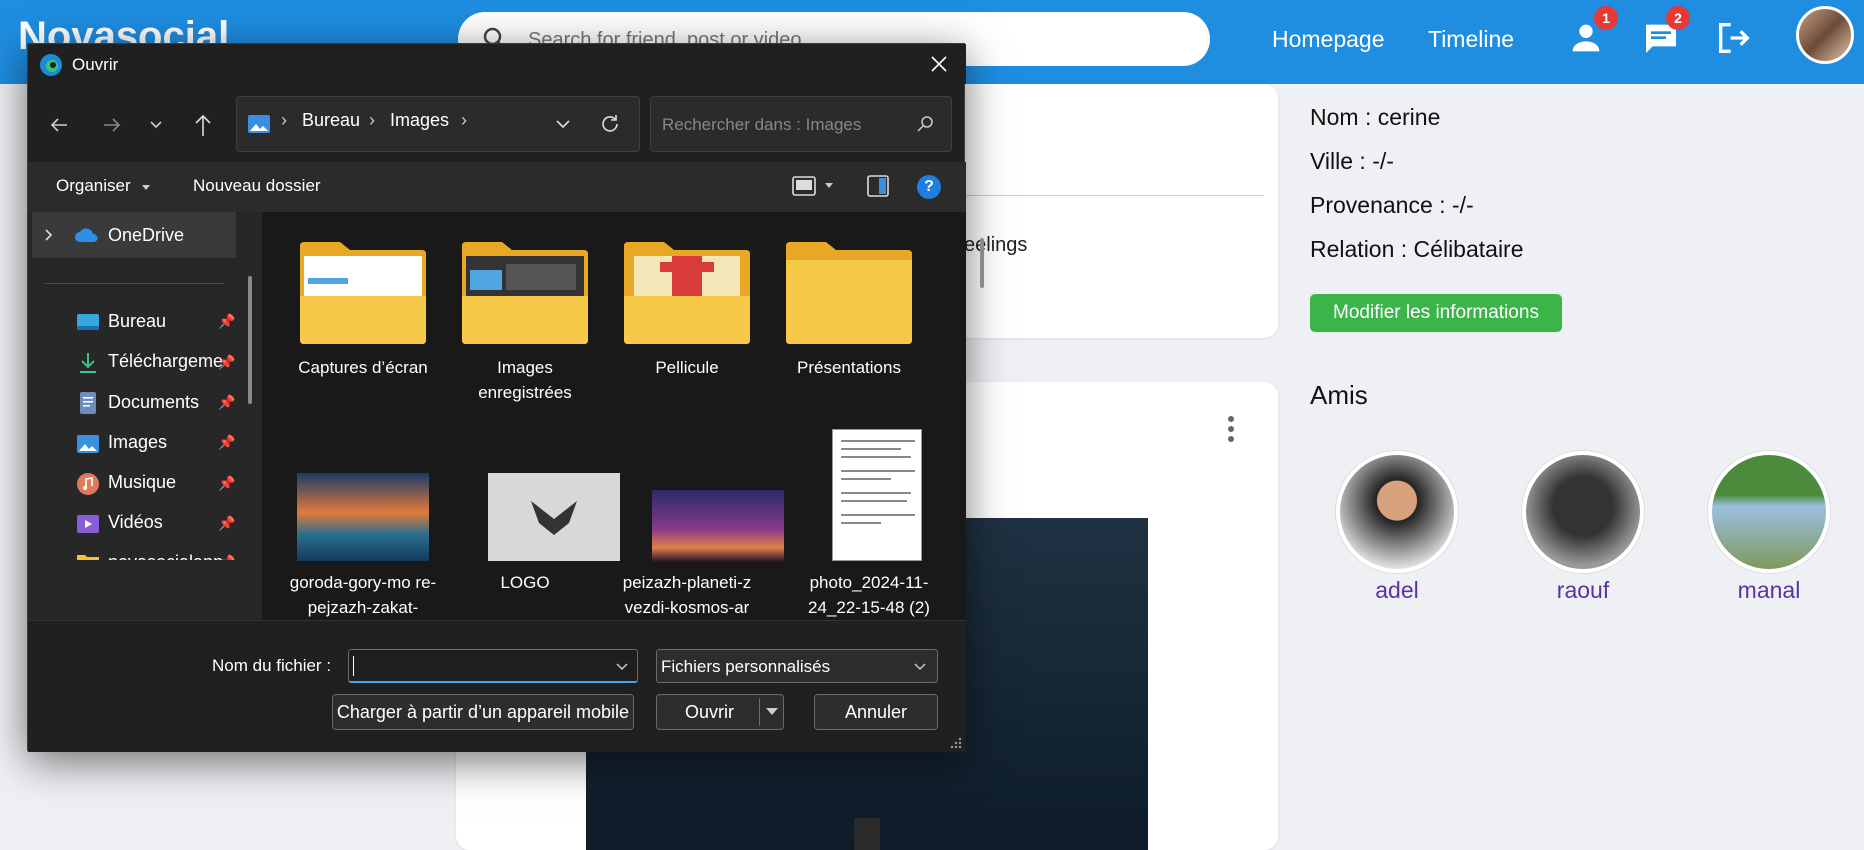 Image resolution: width=1864 pixels, height=850 pixels. I want to click on friends-title: Amis, so click(1339, 395).